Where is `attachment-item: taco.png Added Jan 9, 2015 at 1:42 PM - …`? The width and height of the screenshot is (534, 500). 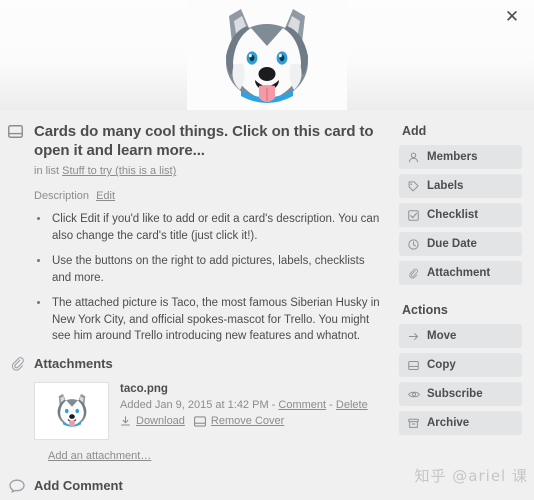 attachment-item: taco.png Added Jan 9, 2015 at 1:42 PM - … is located at coordinates (208, 411).